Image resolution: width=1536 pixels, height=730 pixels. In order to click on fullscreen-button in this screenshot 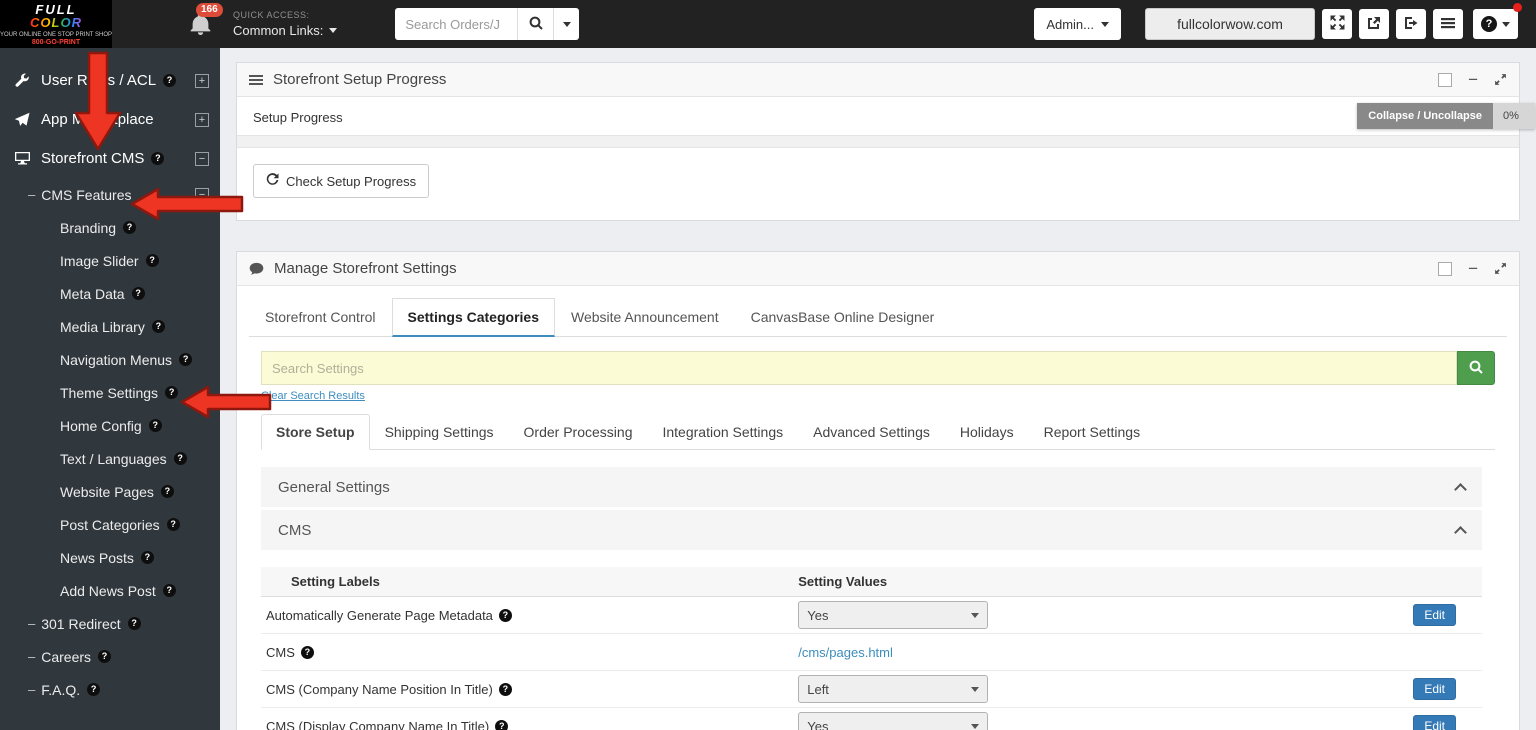, I will do `click(1337, 24)`.